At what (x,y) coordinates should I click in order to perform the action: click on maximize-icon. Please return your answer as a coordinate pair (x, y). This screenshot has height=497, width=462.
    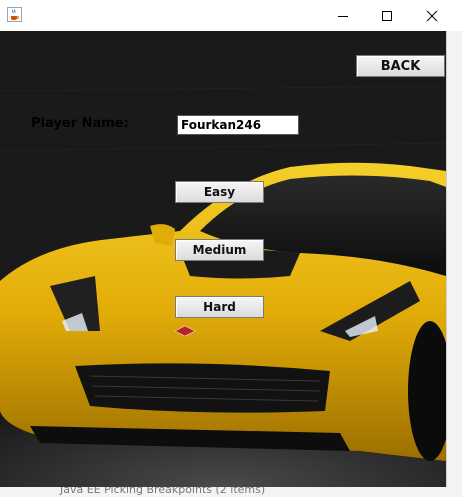
    Looking at the image, I should click on (387, 15).